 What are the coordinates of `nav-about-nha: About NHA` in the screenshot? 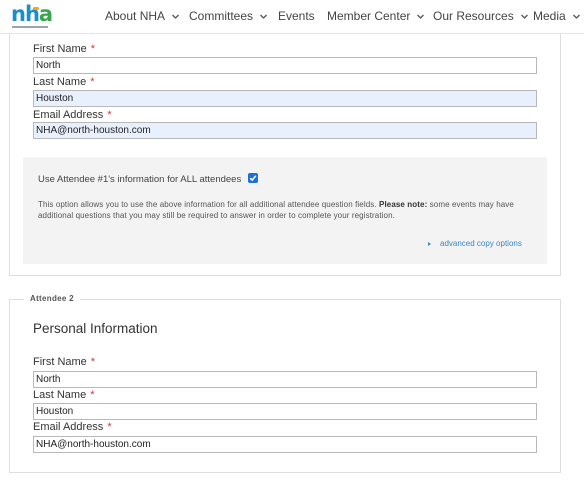 It's located at (142, 16).